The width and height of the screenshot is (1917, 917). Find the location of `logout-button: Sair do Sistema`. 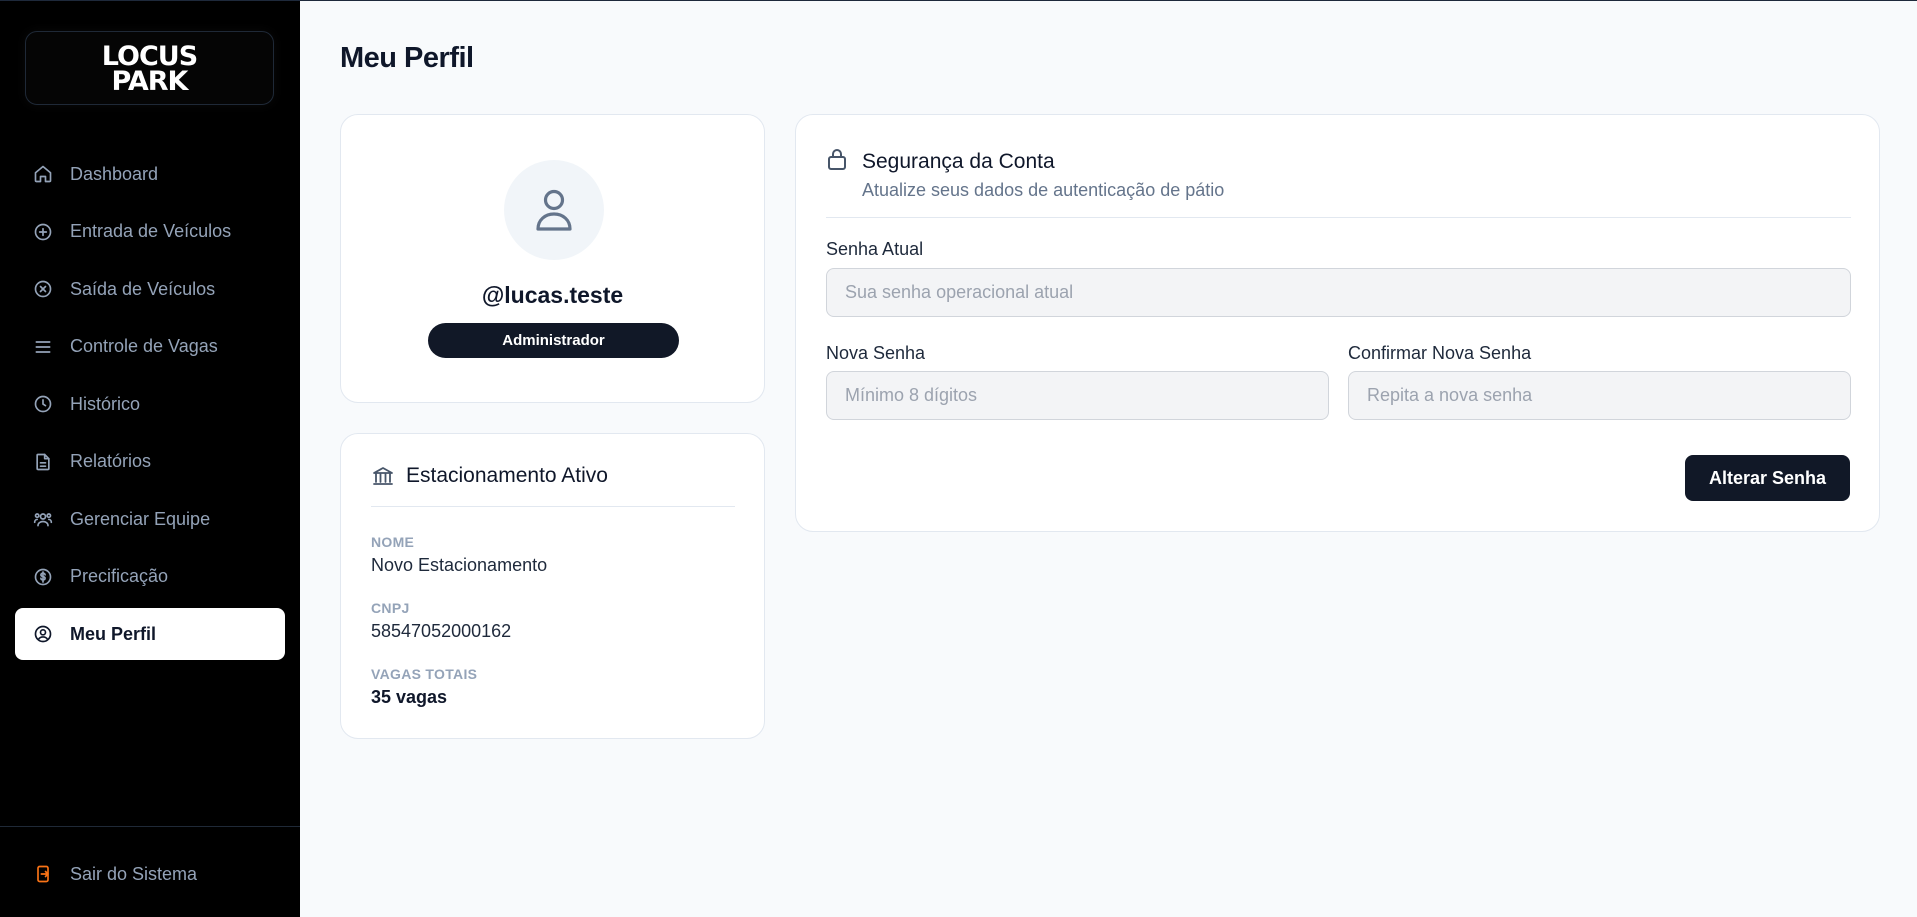

logout-button: Sair do Sistema is located at coordinates (150, 874).